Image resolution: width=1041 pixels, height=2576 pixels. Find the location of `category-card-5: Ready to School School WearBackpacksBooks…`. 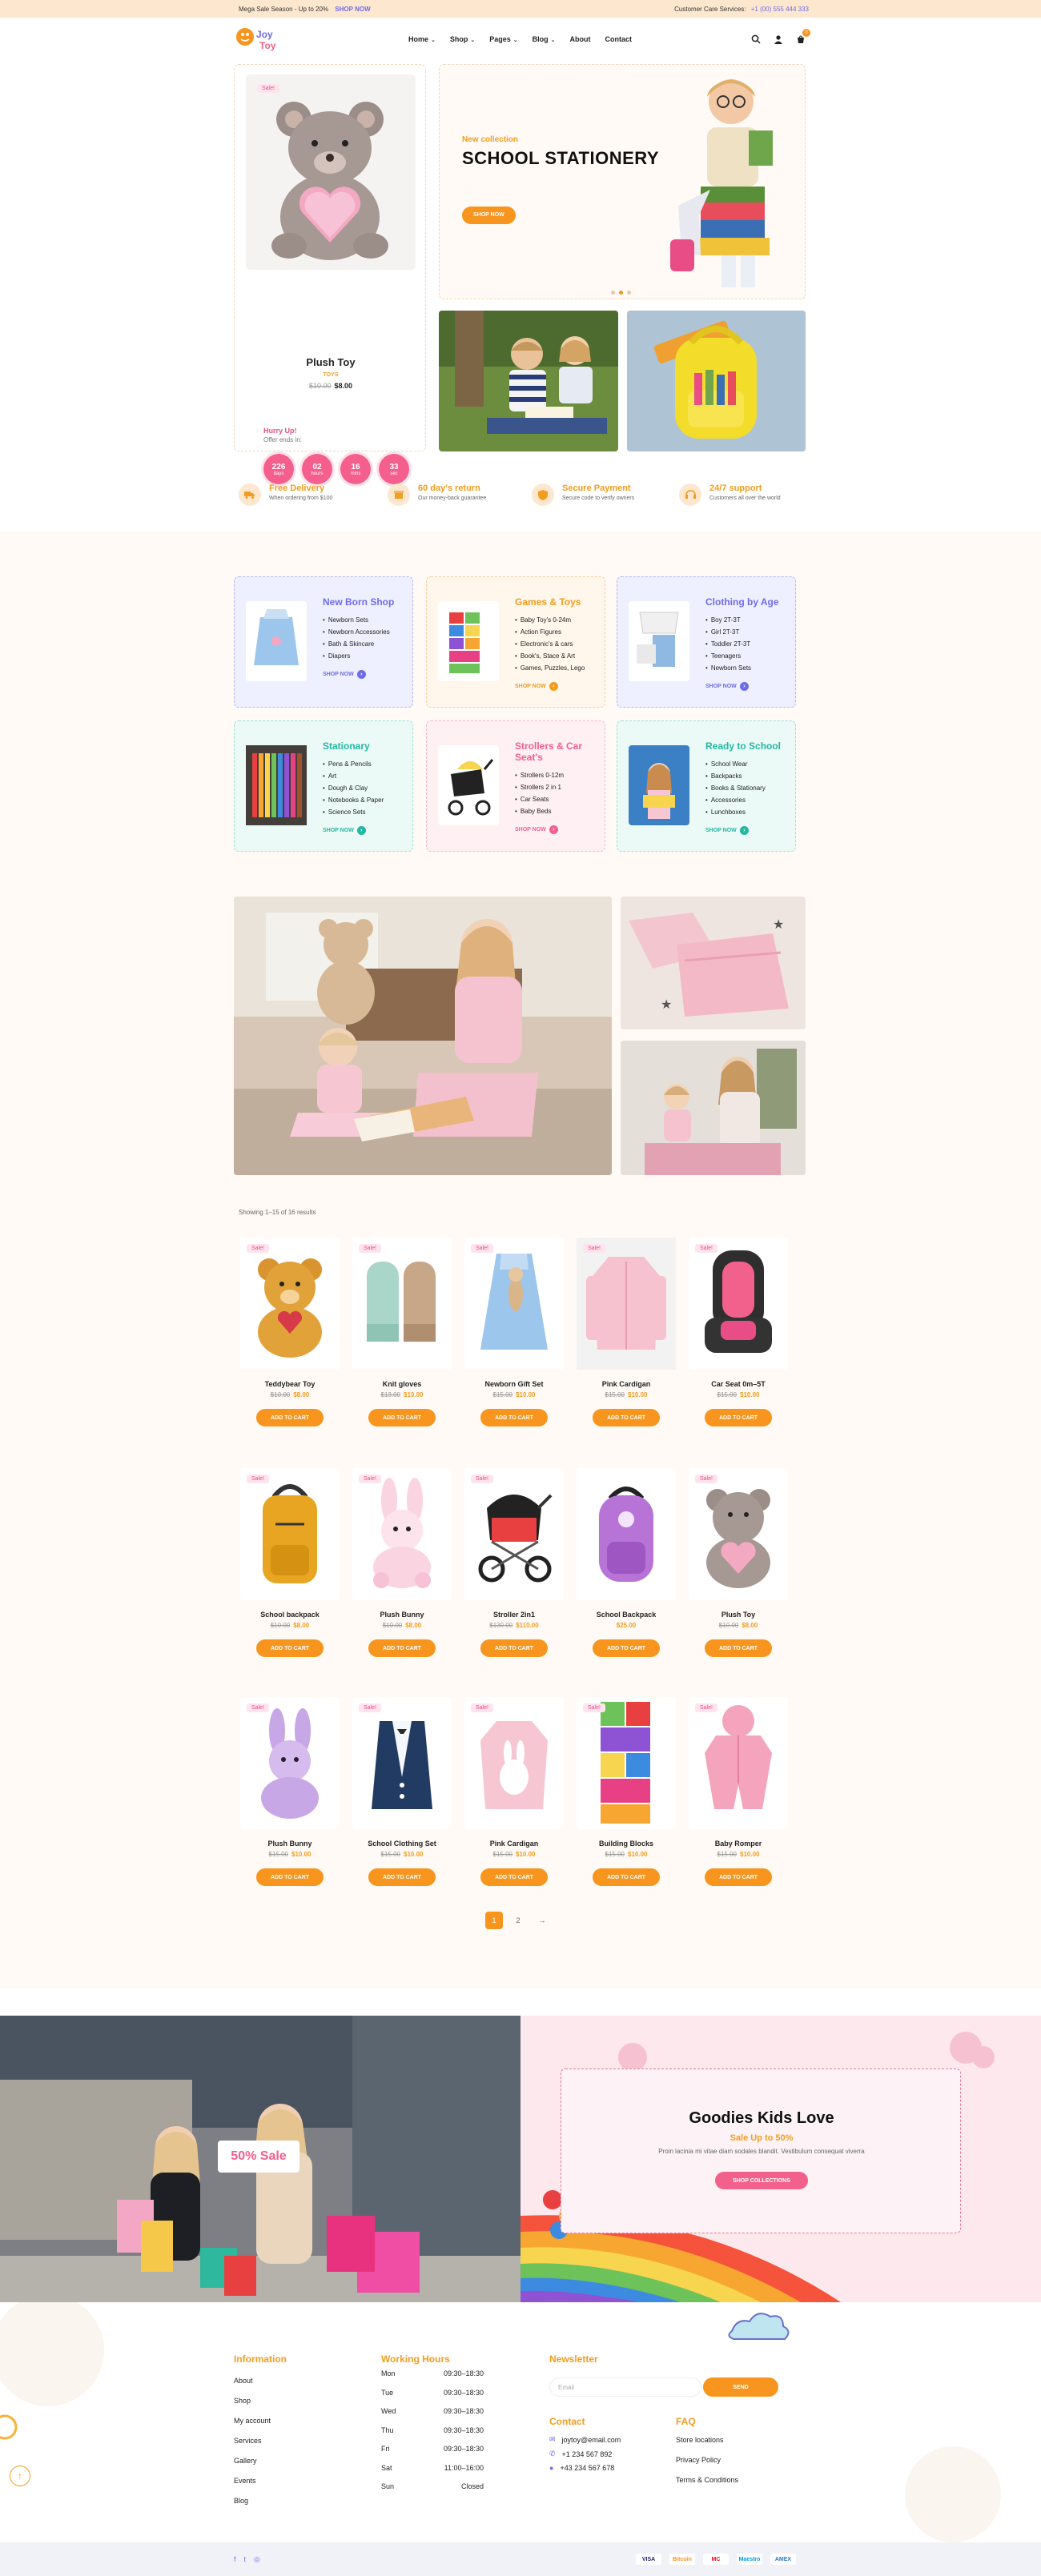

category-card-5: Ready to School School WearBackpacksBooks… is located at coordinates (707, 786).